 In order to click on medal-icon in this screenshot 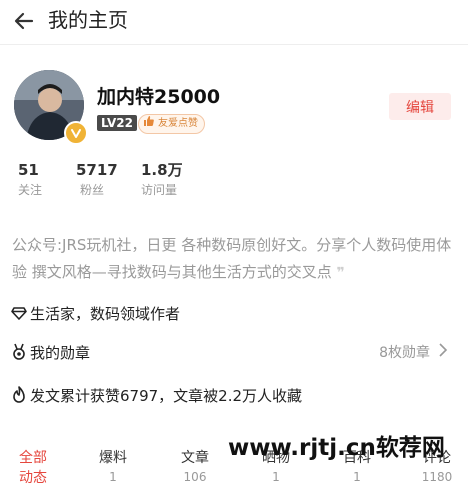, I will do `click(19, 352)`.